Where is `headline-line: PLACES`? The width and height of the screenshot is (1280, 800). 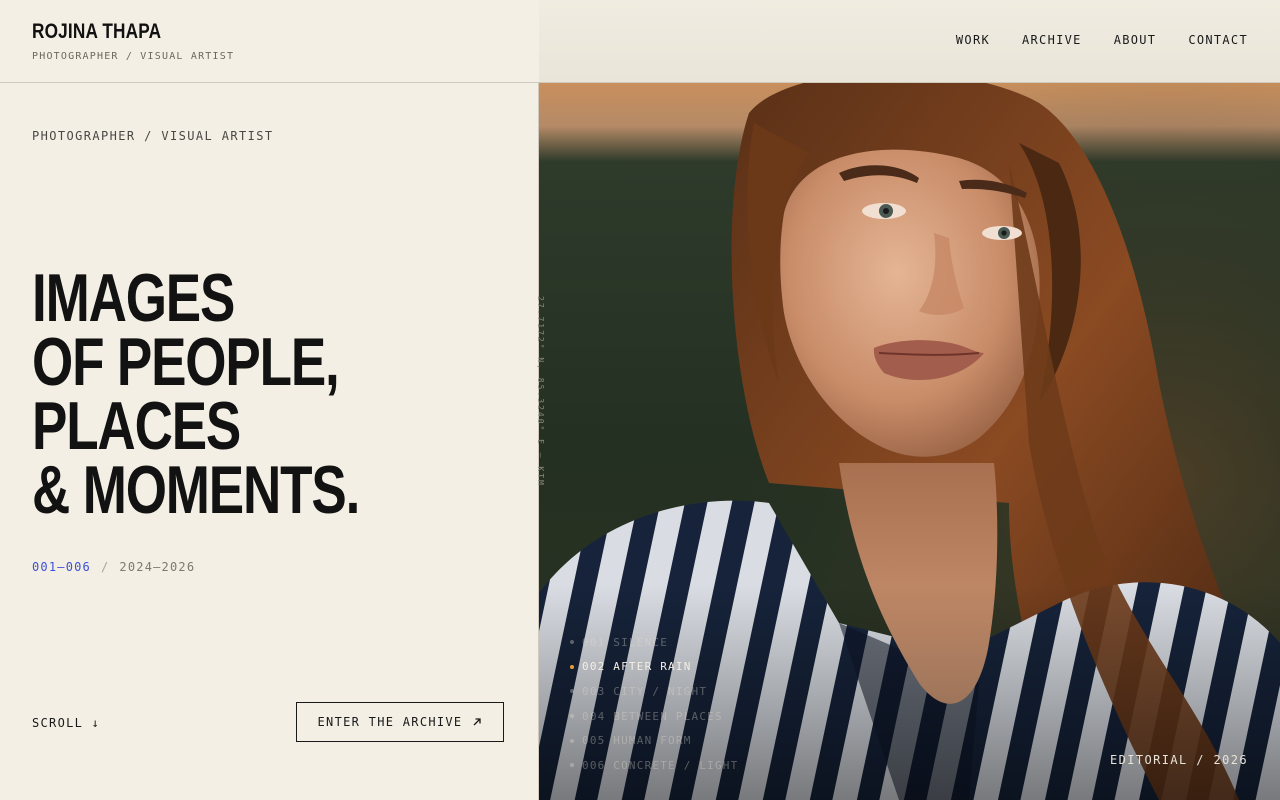
headline-line: PLACES is located at coordinates (136, 426).